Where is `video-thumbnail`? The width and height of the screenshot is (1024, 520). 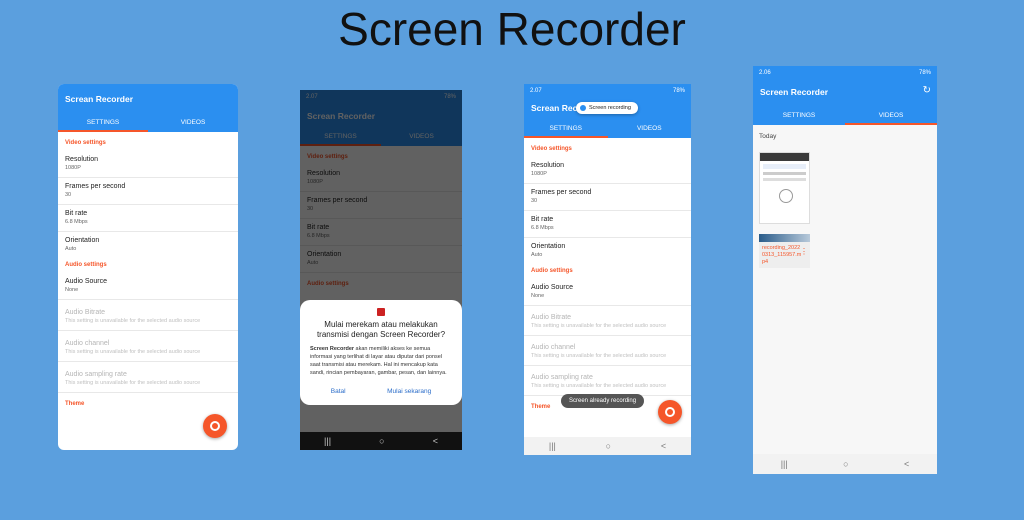
video-thumbnail is located at coordinates (784, 188).